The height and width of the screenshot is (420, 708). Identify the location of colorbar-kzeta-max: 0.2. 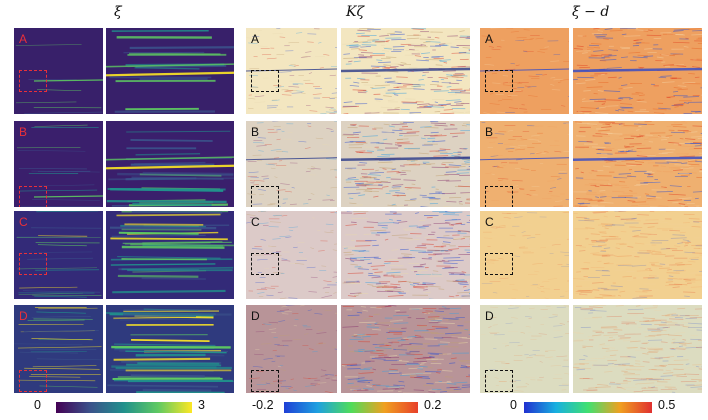
(433, 405).